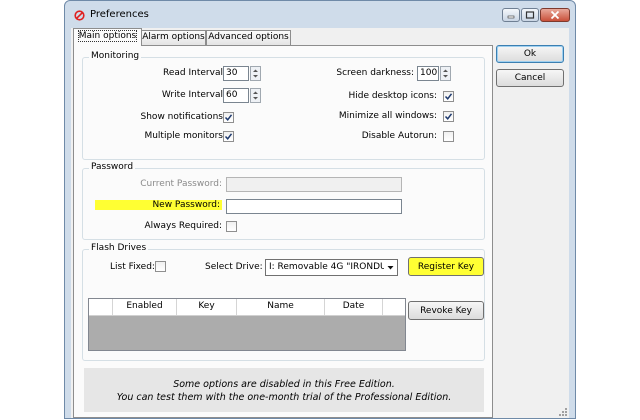  I want to click on revoke-key-button: Revoke Key, so click(446, 310).